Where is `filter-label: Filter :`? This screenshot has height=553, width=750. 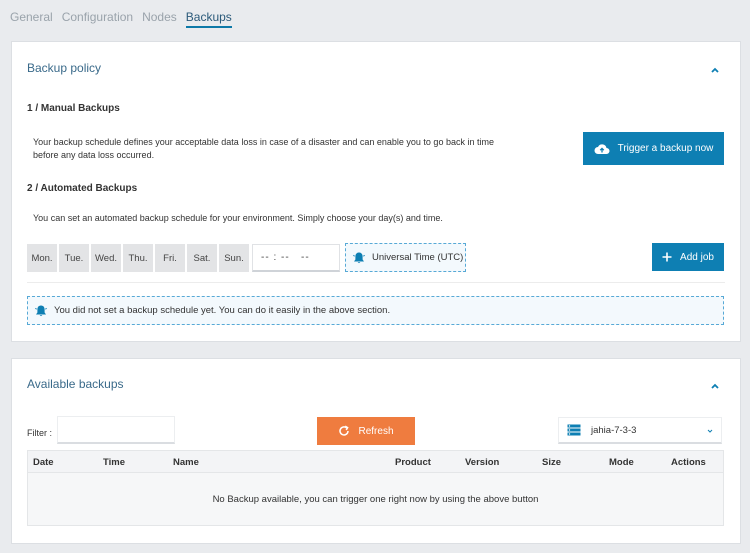
filter-label: Filter : is located at coordinates (40, 433).